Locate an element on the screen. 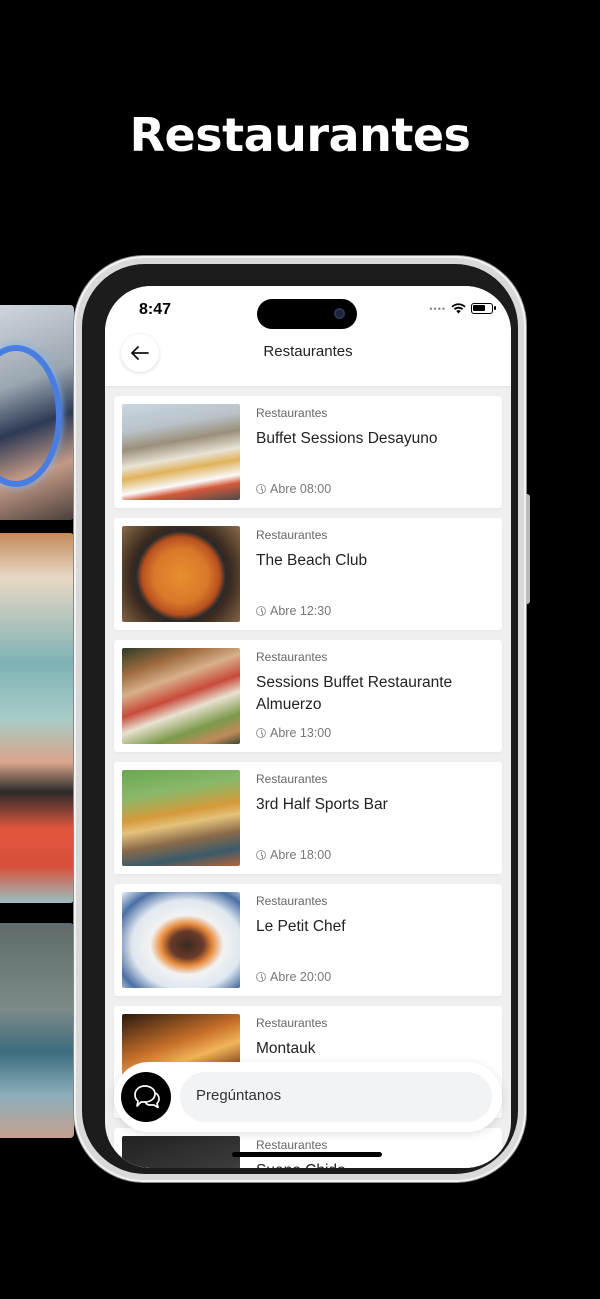  restaurant-name: Sueno Chido is located at coordinates (374, 1164).